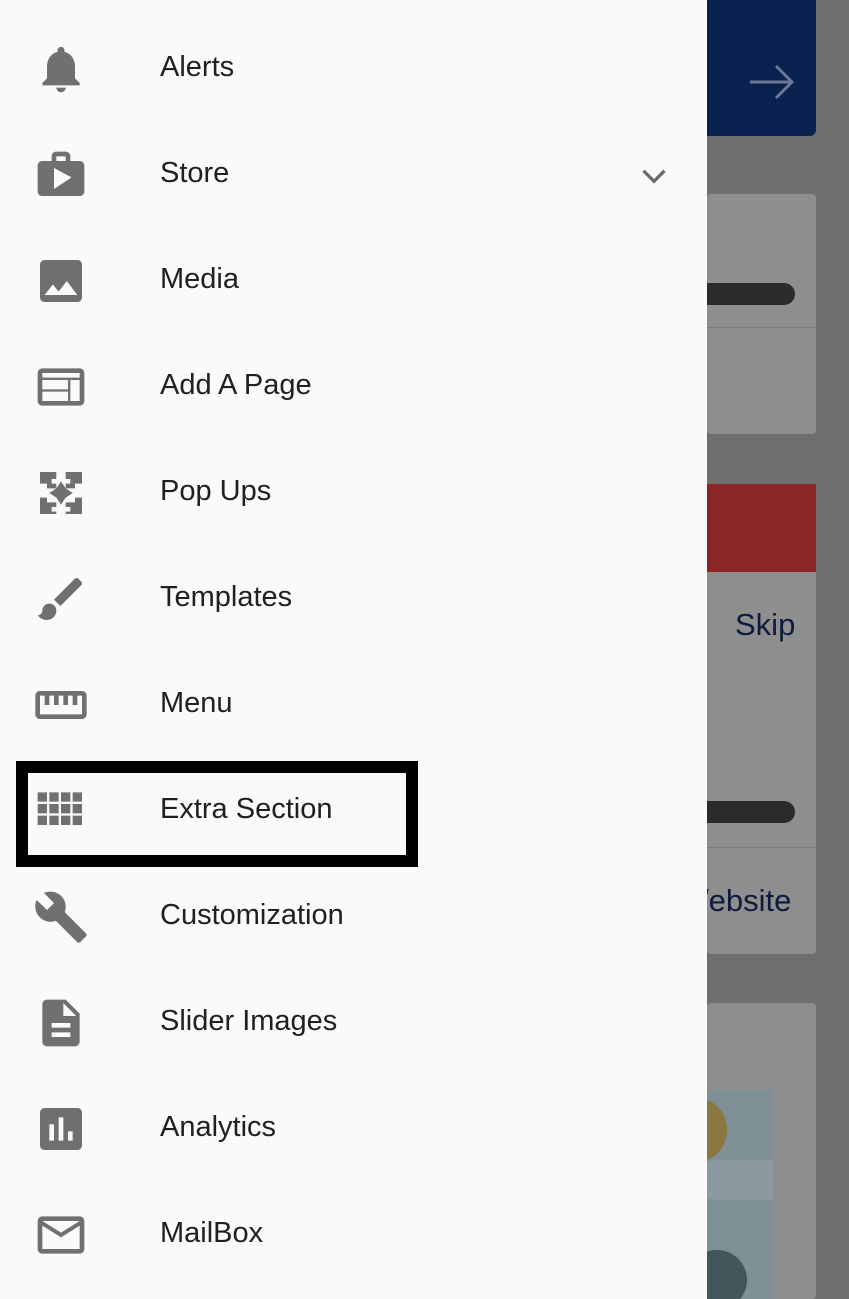 The height and width of the screenshot is (1299, 849). What do you see at coordinates (61, 281) in the screenshot?
I see `image-icon` at bounding box center [61, 281].